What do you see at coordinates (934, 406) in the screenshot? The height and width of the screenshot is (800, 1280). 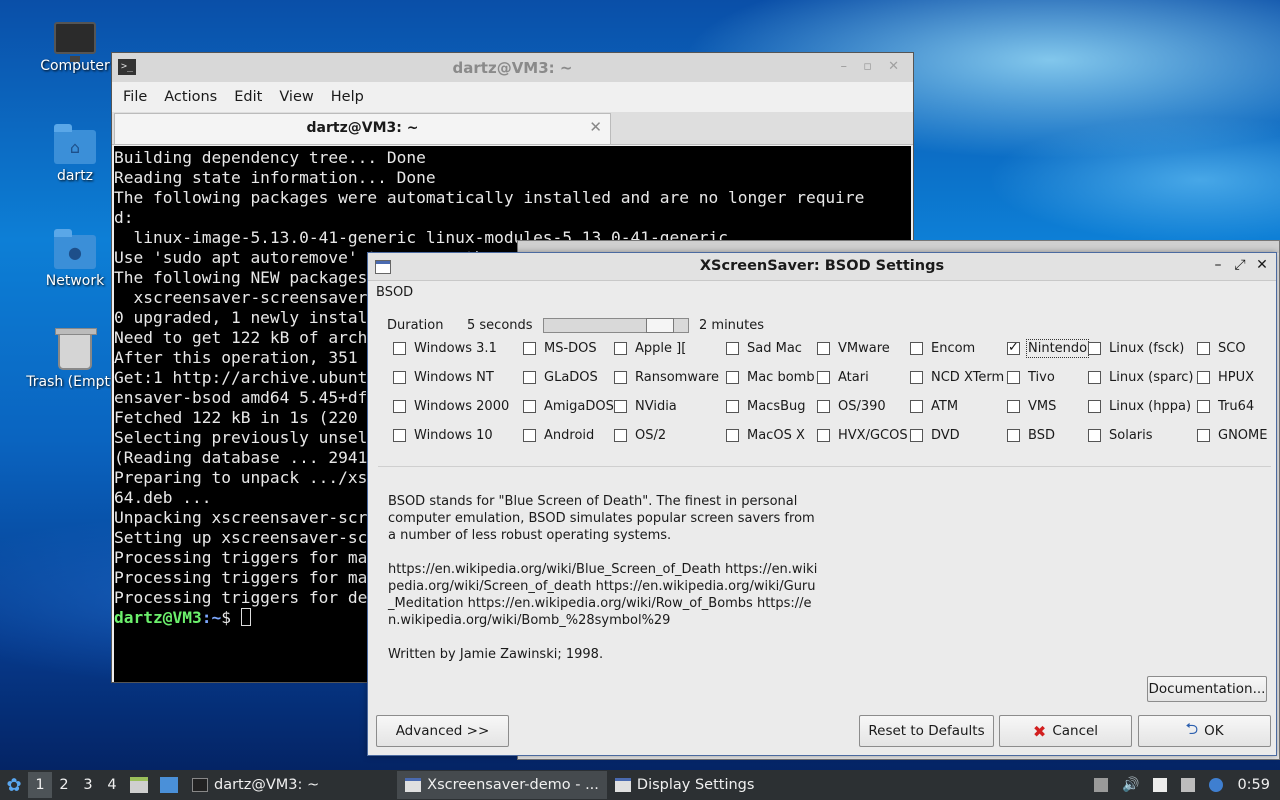 I see `bsod-option-checkbox: ATM` at bounding box center [934, 406].